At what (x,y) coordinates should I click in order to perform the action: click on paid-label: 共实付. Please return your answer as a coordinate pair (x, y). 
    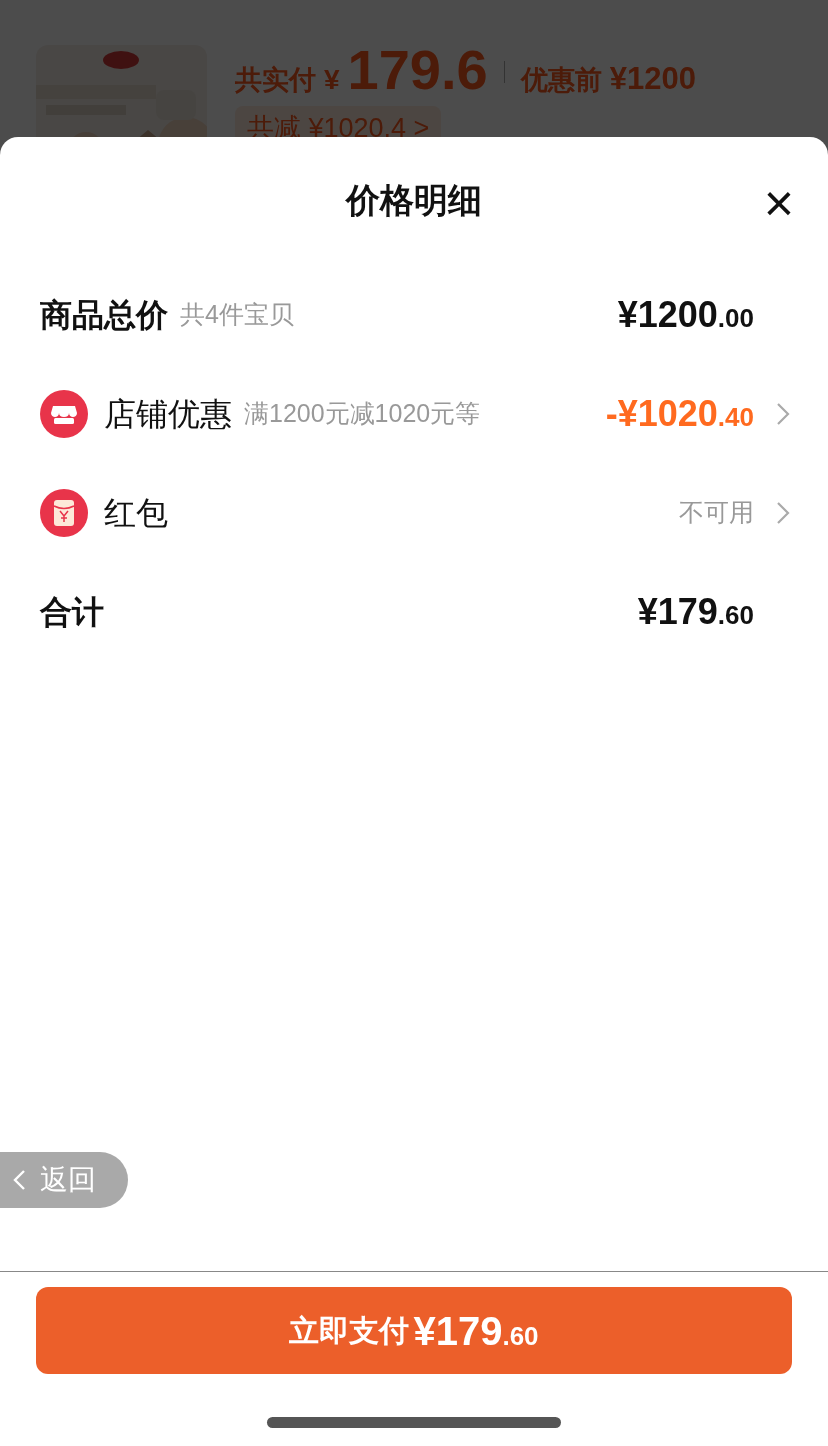
    Looking at the image, I should click on (275, 80).